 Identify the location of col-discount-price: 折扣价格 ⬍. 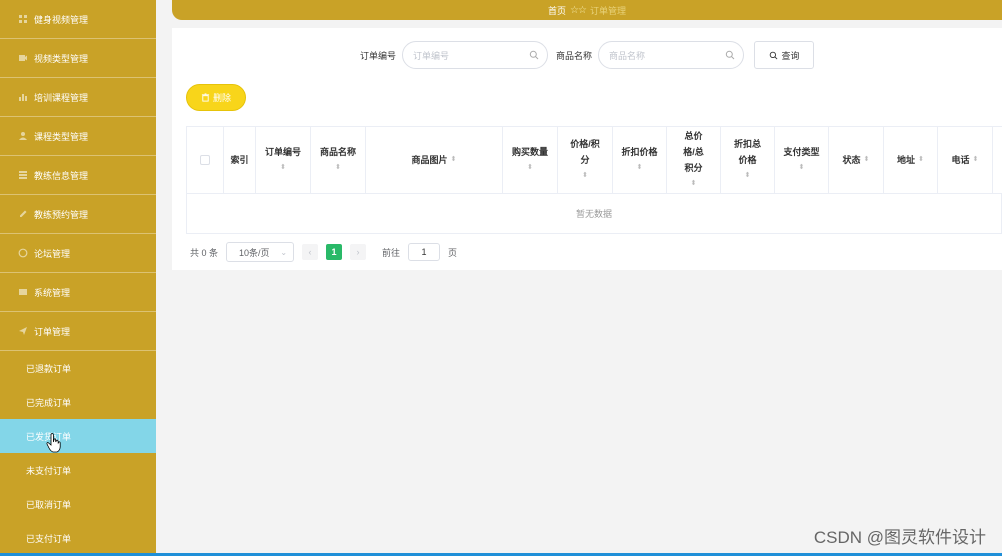
(640, 160).